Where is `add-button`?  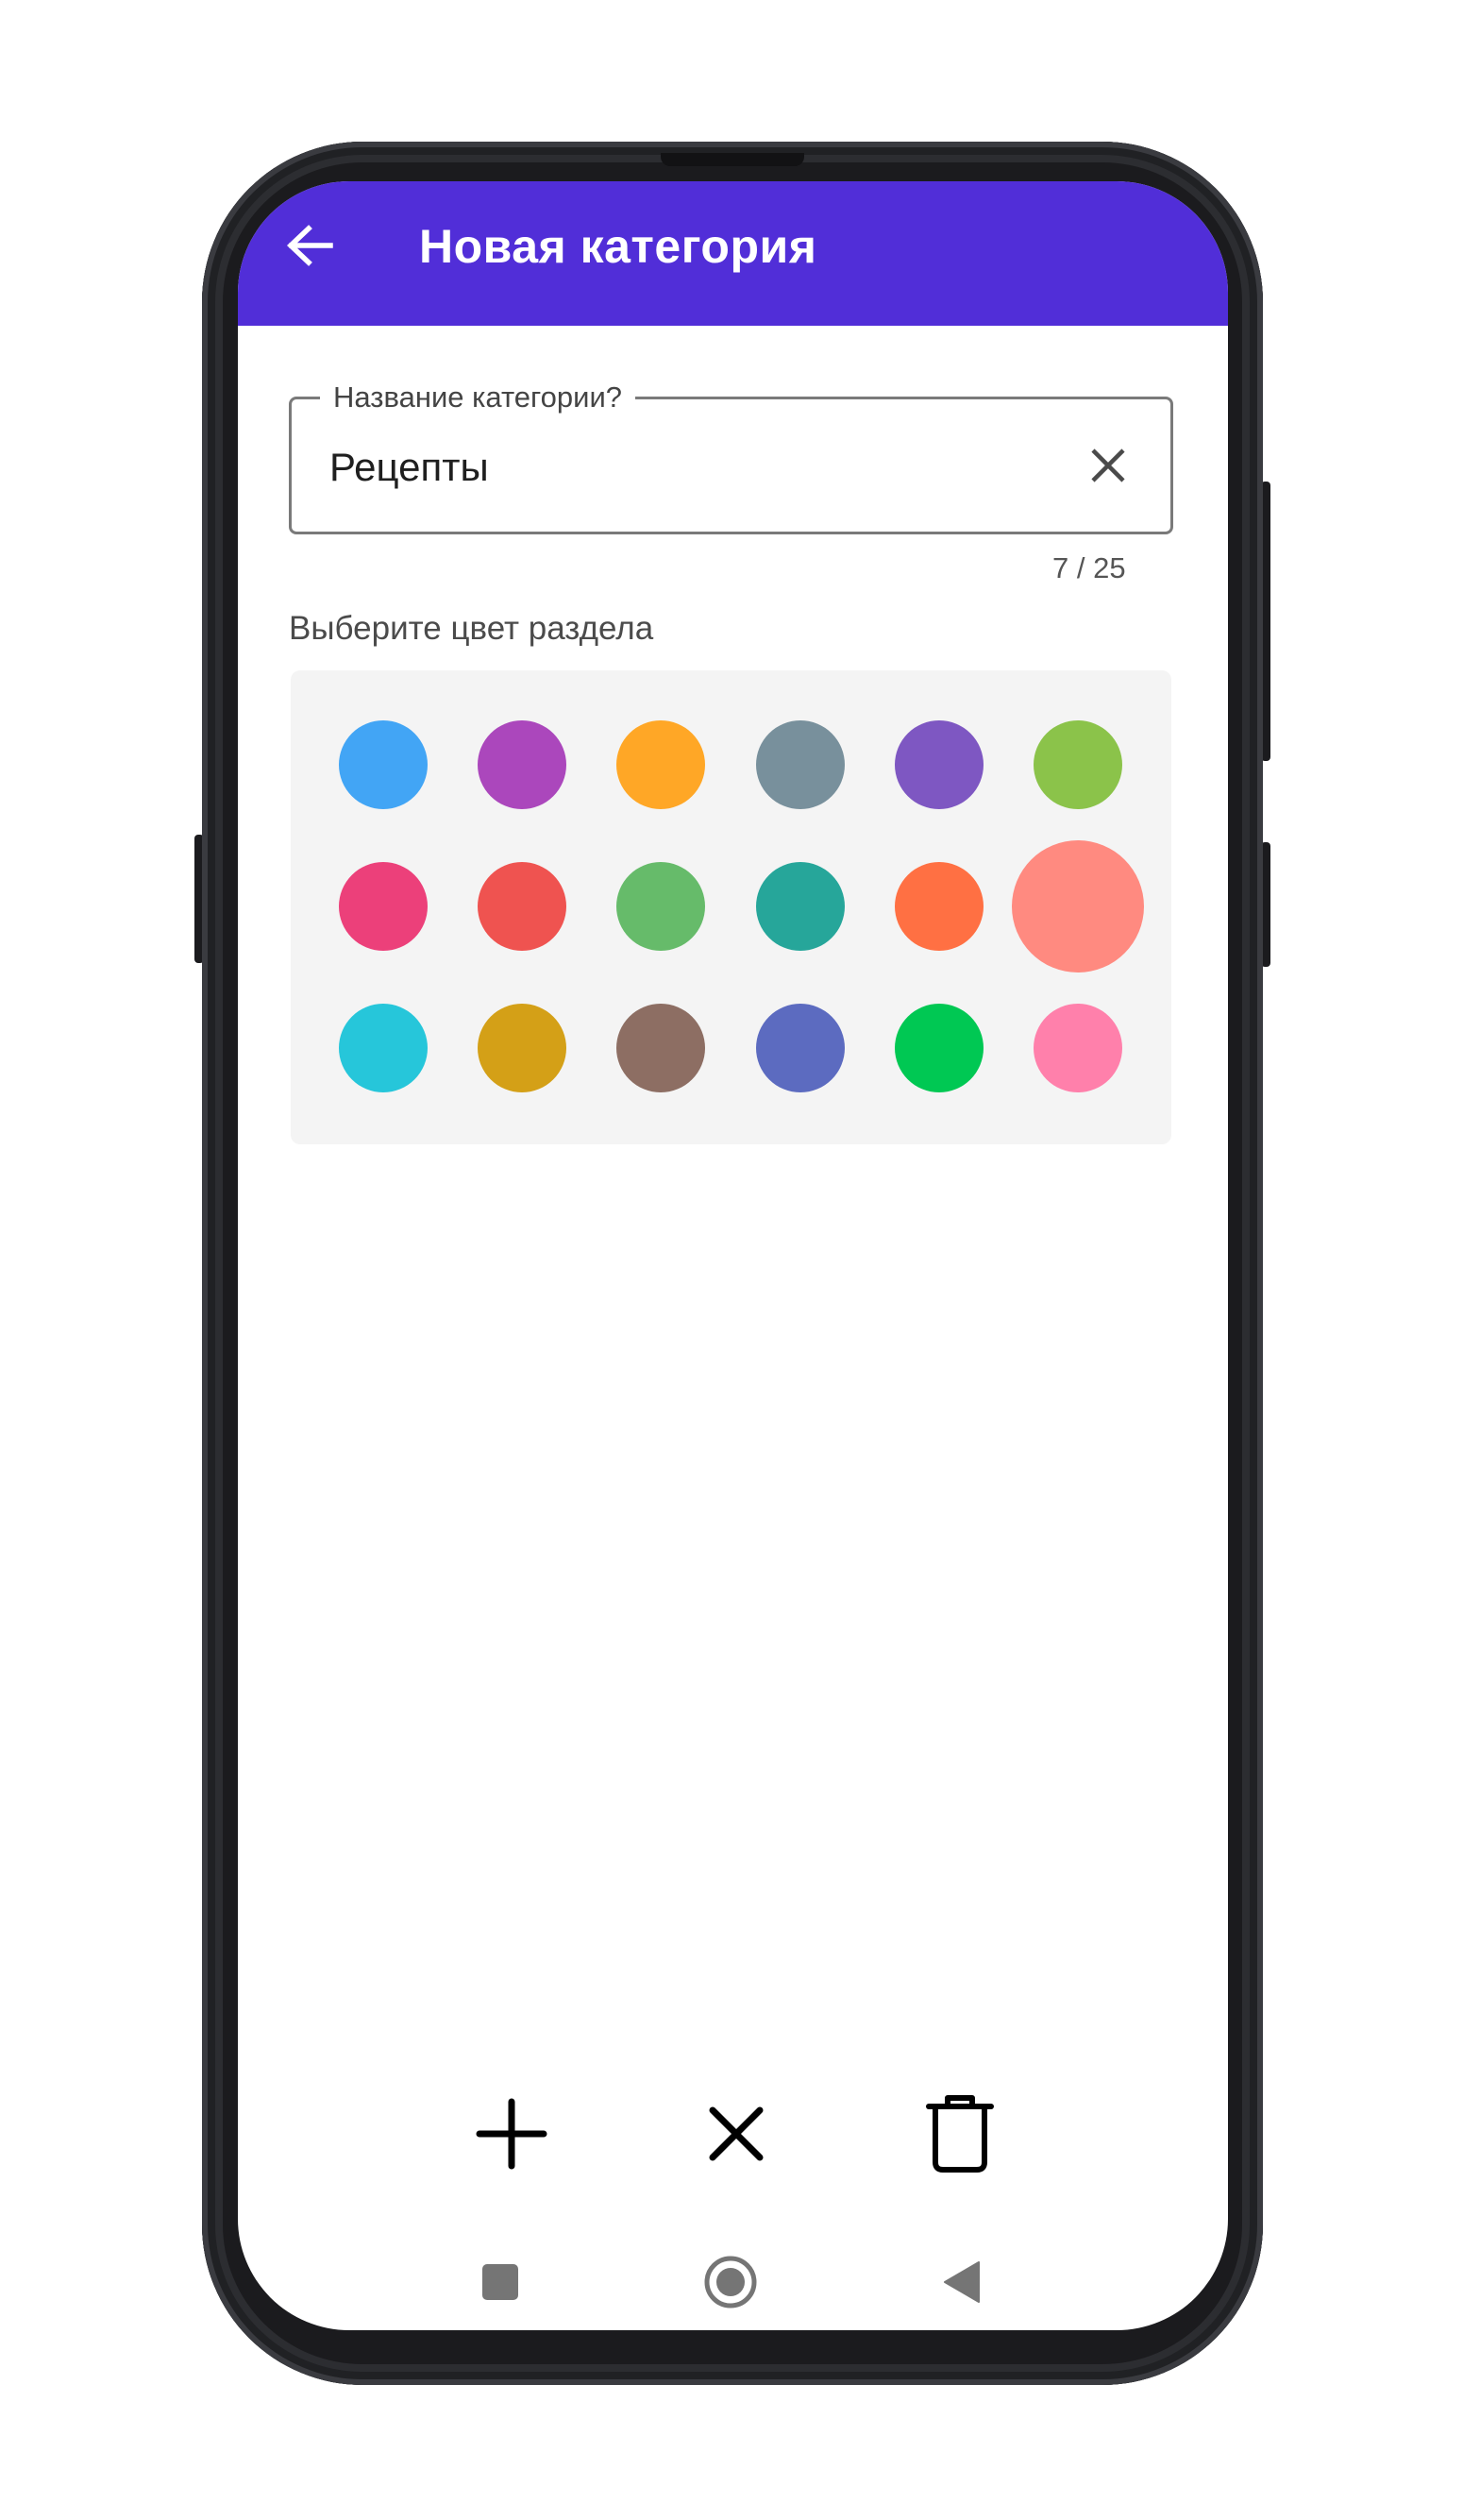
add-button is located at coordinates (512, 2134).